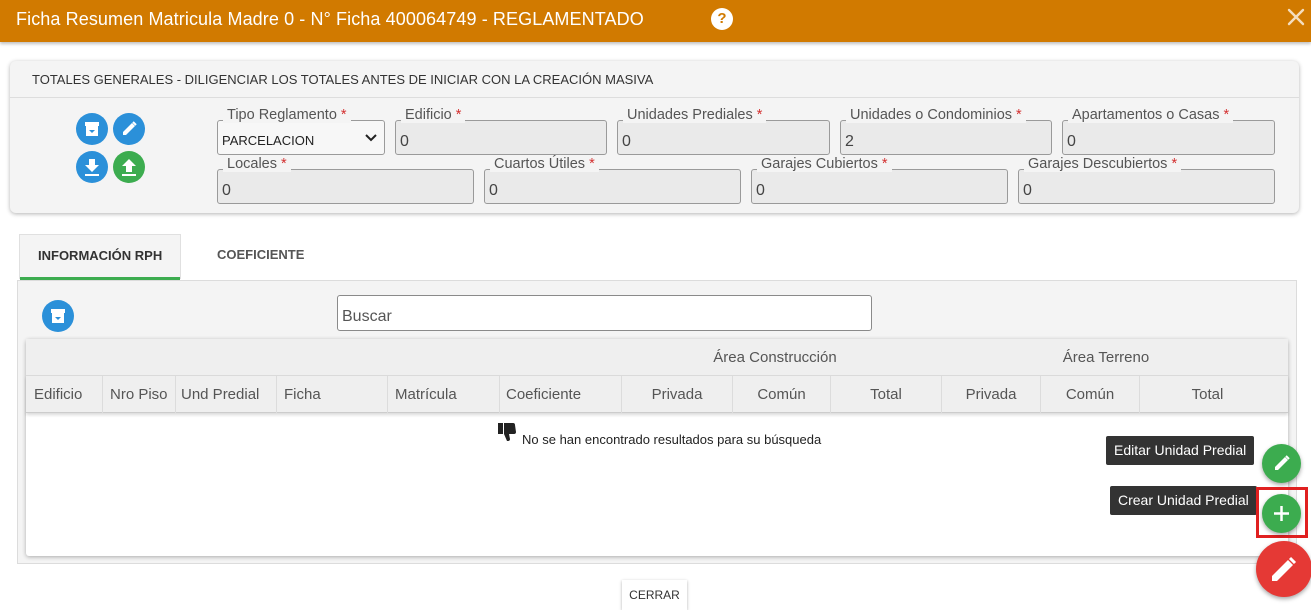 This screenshot has width=1311, height=610. I want to click on unidades-prediales-value: 0, so click(626, 141).